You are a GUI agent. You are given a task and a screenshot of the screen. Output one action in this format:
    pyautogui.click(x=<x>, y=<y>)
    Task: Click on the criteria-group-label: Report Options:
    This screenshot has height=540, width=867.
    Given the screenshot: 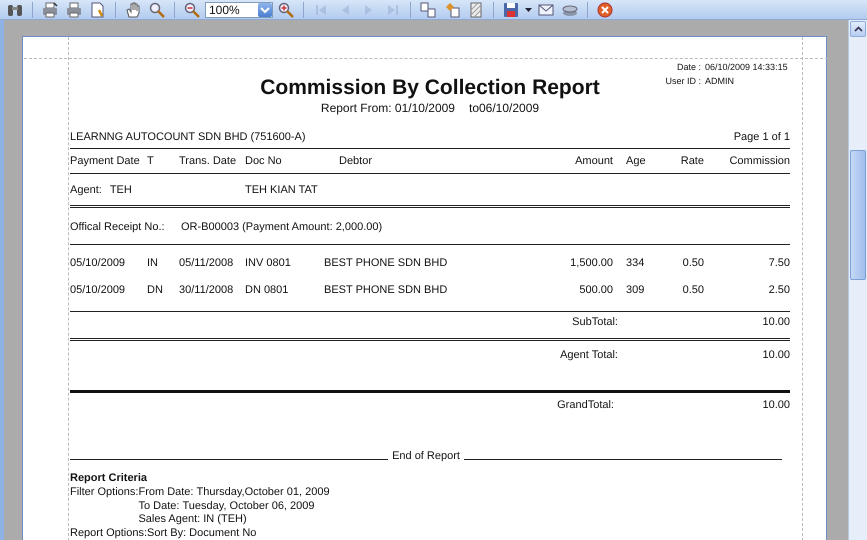 What is the action you would take?
    pyautogui.click(x=109, y=533)
    